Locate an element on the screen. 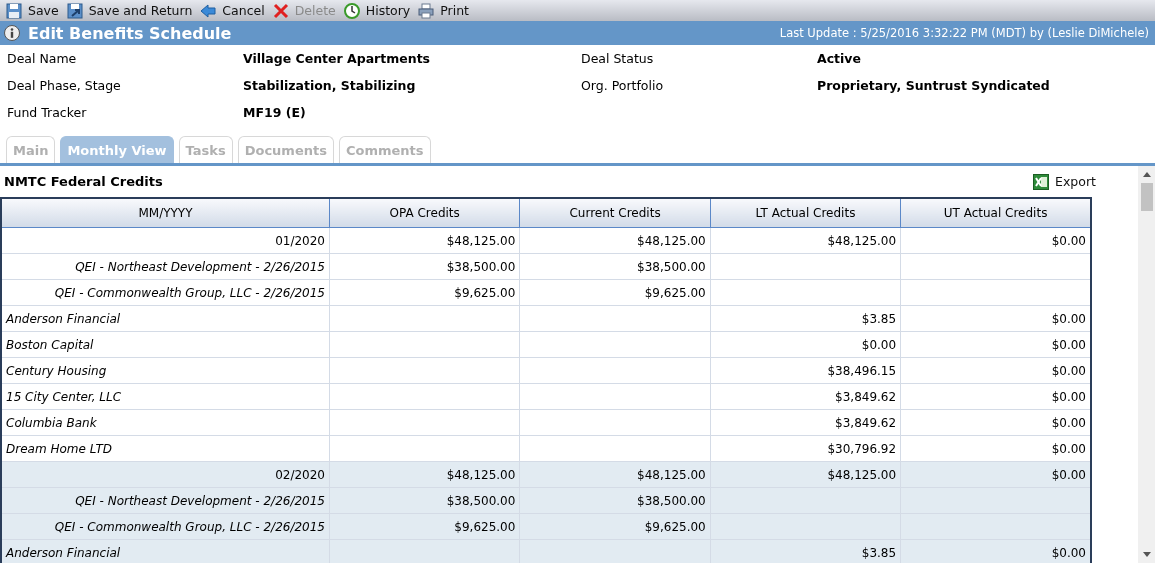 The height and width of the screenshot is (564, 1155). field-value: Proprietary, Suntrust Syndicated is located at coordinates (934, 85).